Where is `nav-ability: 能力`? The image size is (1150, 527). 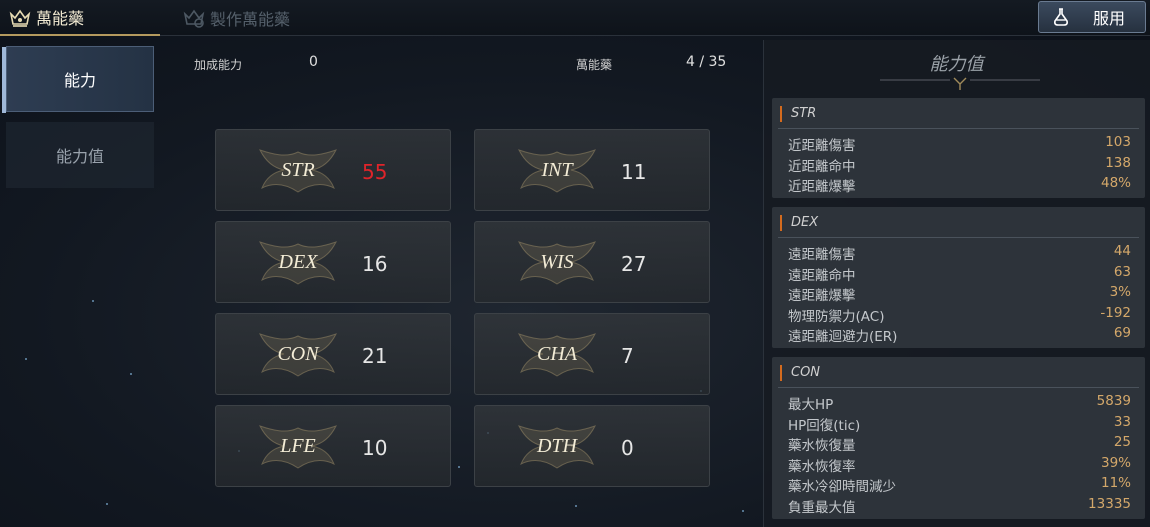
nav-ability: 能力 is located at coordinates (78, 79).